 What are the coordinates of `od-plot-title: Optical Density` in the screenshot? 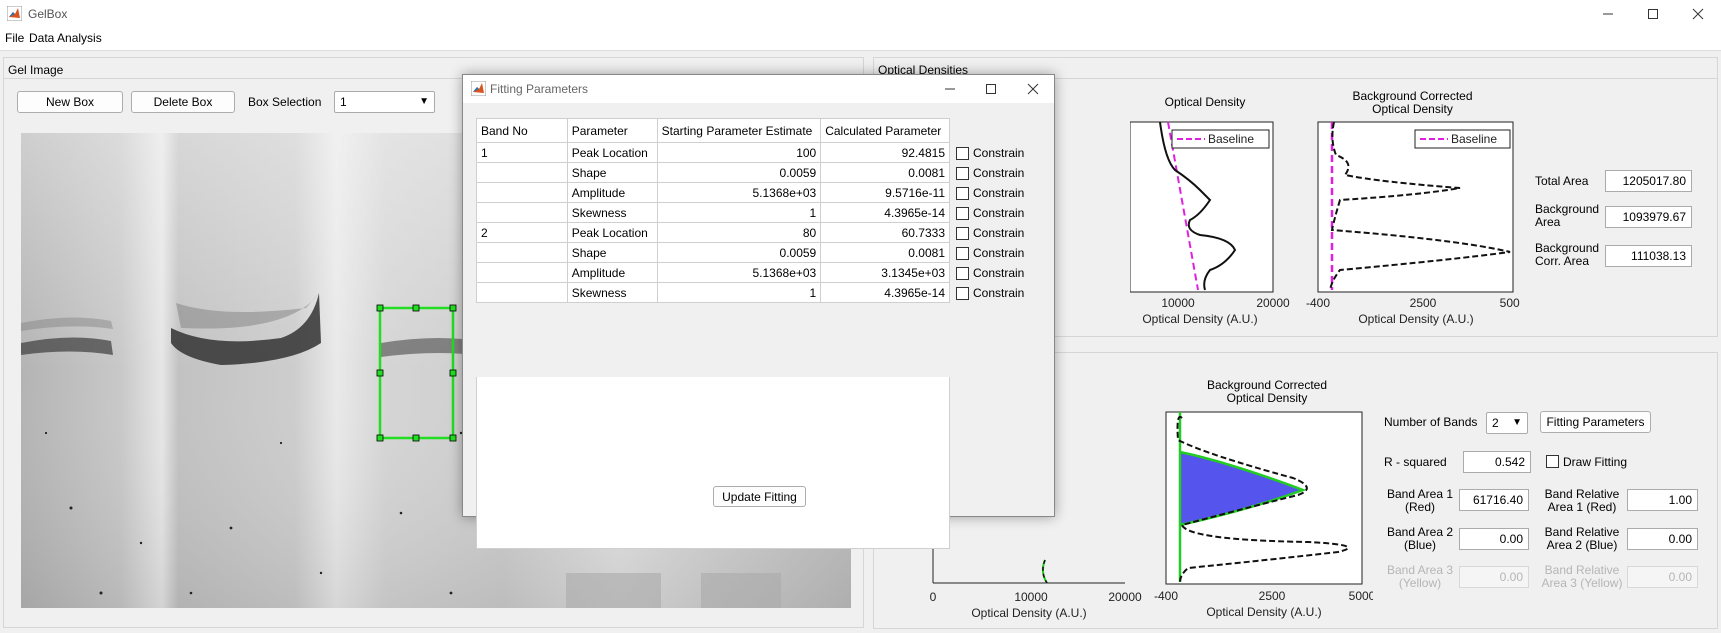 It's located at (1205, 102).